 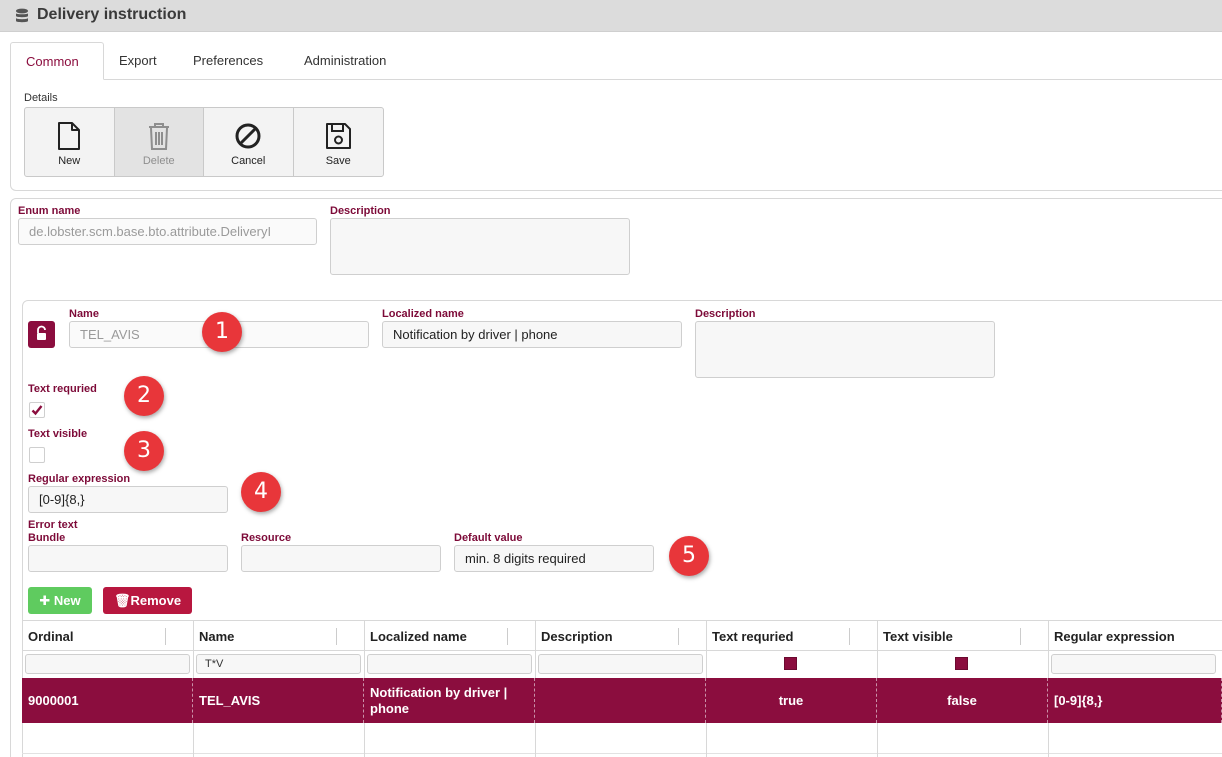 What do you see at coordinates (488, 538) in the screenshot?
I see `default-value-label: Default value` at bounding box center [488, 538].